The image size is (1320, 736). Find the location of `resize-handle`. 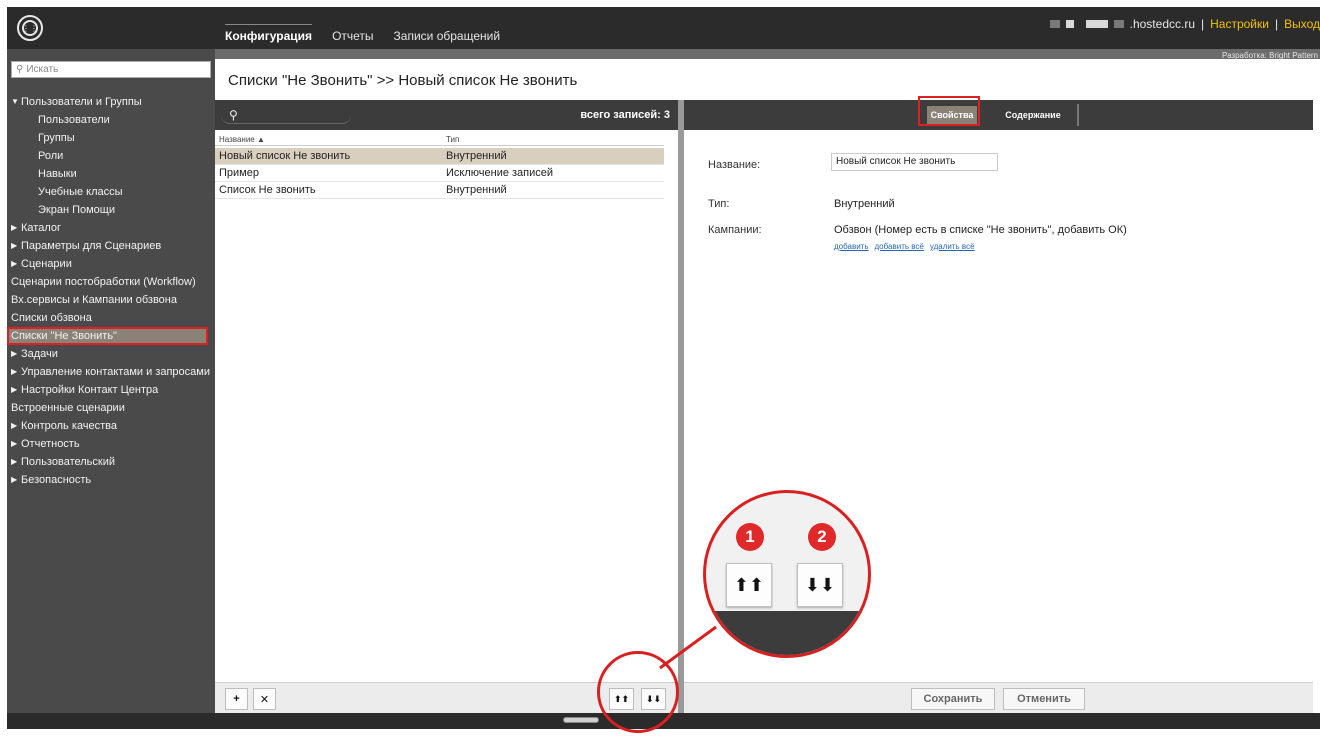

resize-handle is located at coordinates (581, 720).